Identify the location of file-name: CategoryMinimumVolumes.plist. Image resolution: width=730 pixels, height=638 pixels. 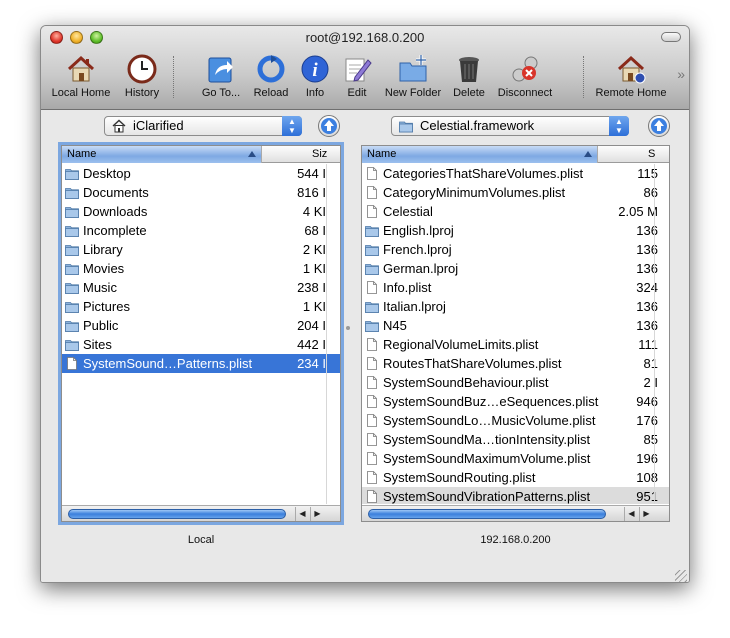
(474, 192).